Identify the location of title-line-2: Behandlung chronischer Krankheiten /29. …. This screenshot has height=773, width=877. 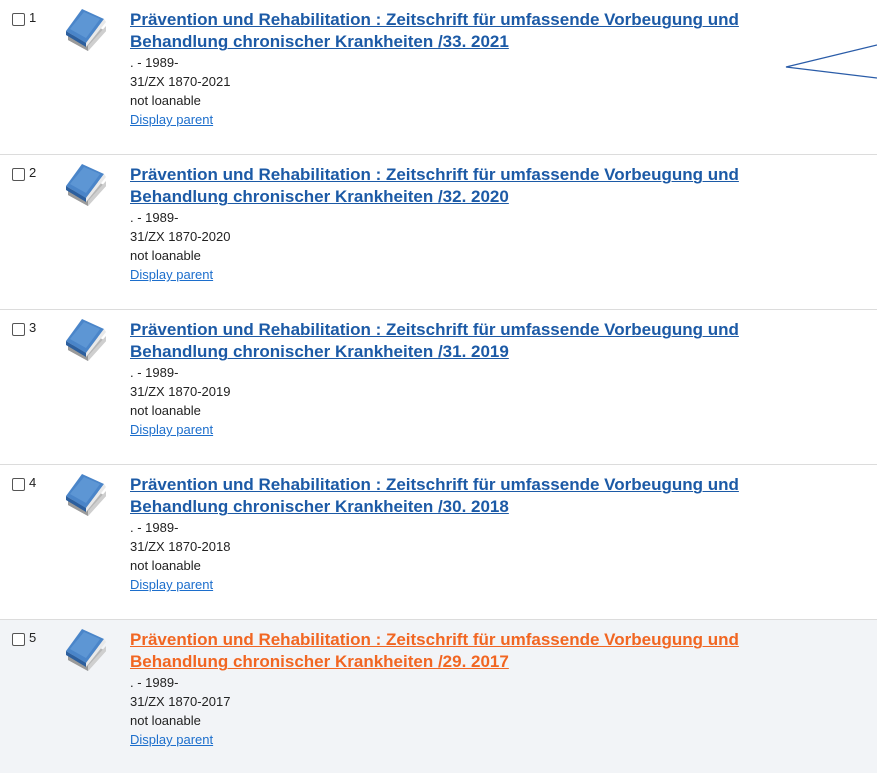
(319, 661).